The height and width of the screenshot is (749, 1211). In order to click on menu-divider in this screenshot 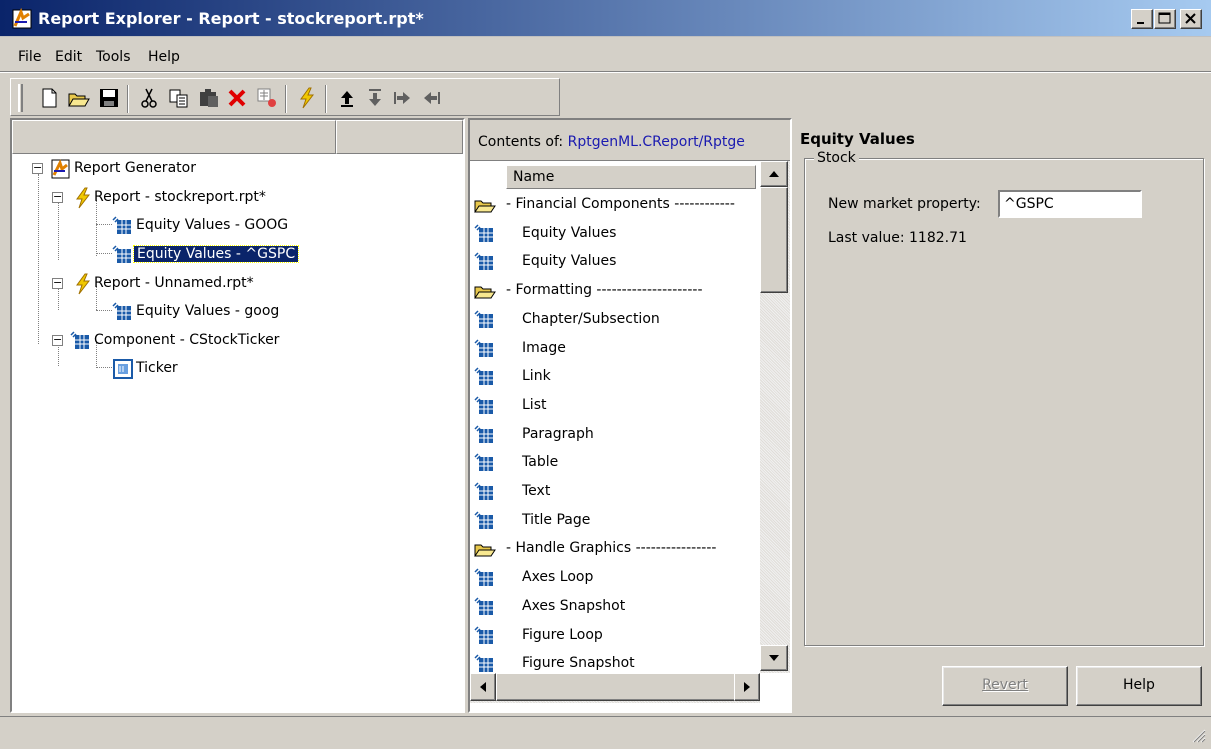, I will do `click(605, 72)`.